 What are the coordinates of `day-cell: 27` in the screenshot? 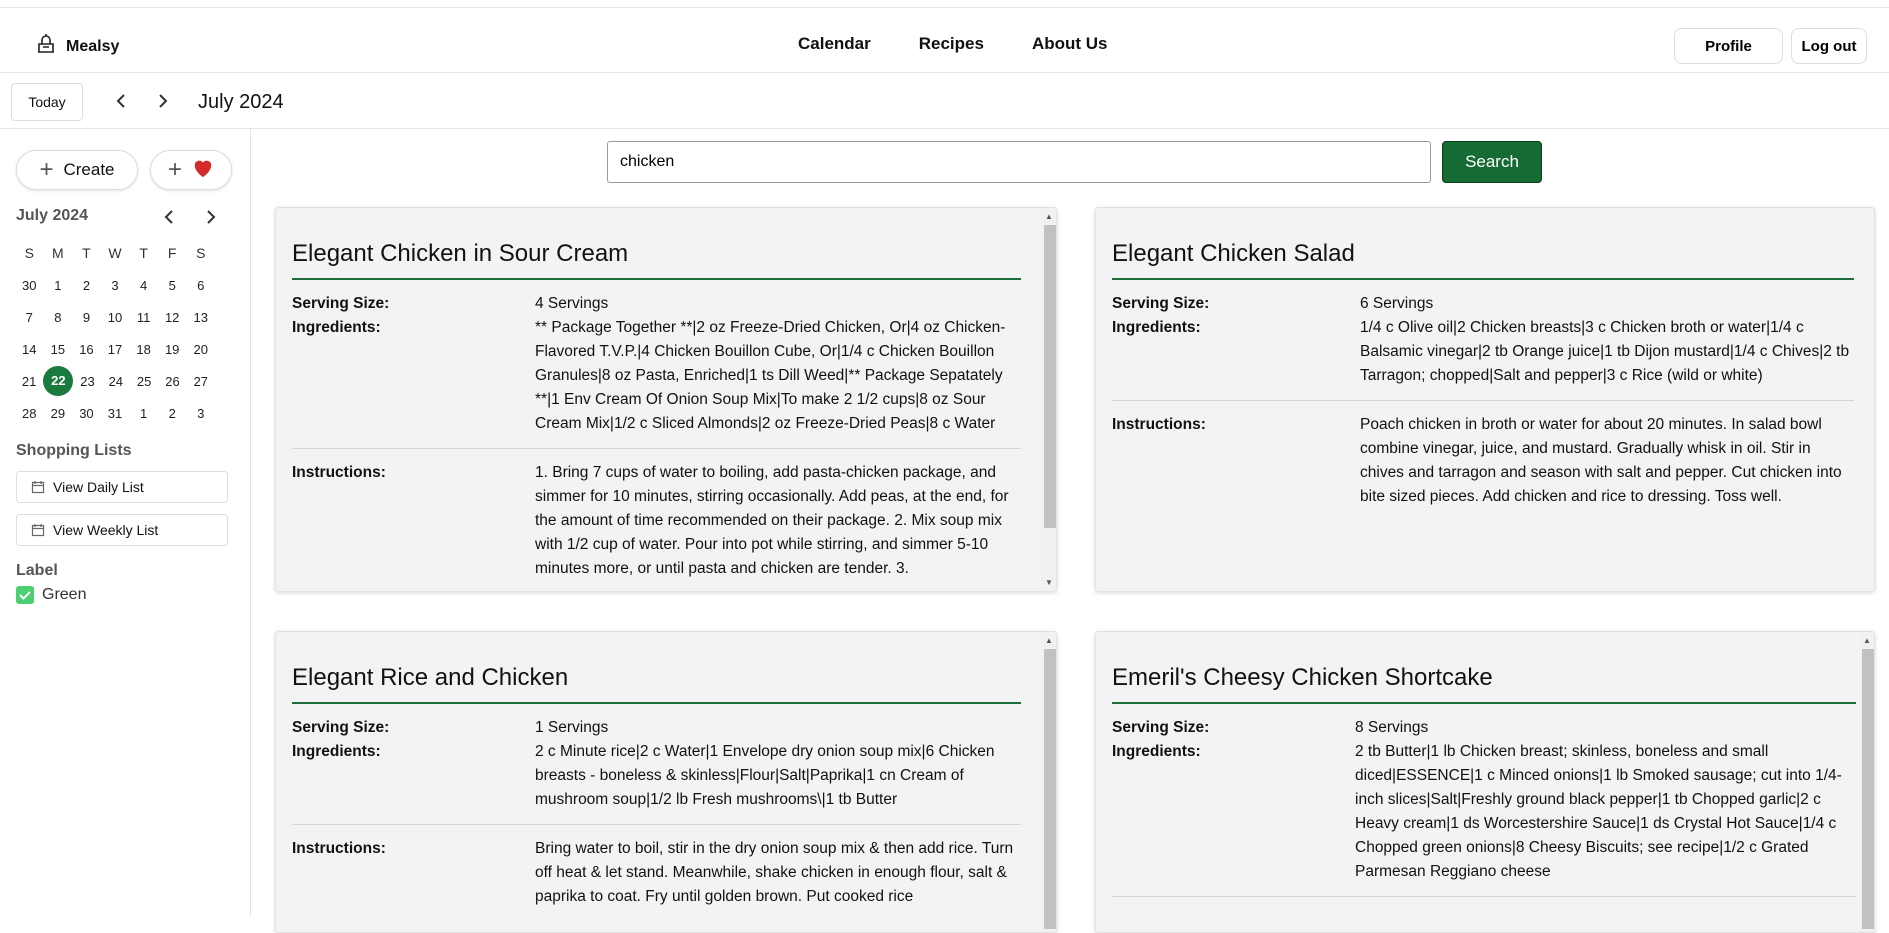 It's located at (201, 381).